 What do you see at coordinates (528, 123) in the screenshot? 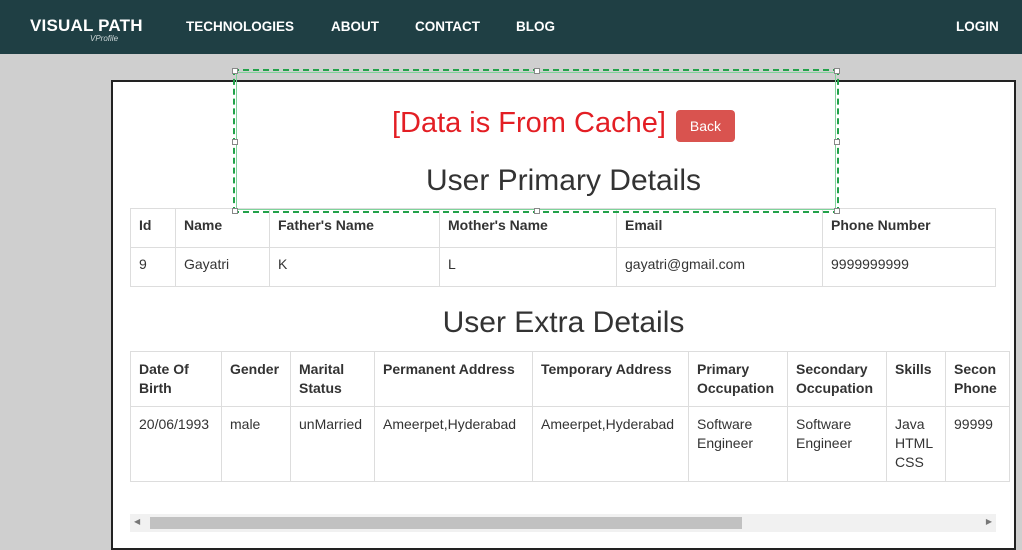
I see `cache-notice: [Data is From Cache]` at bounding box center [528, 123].